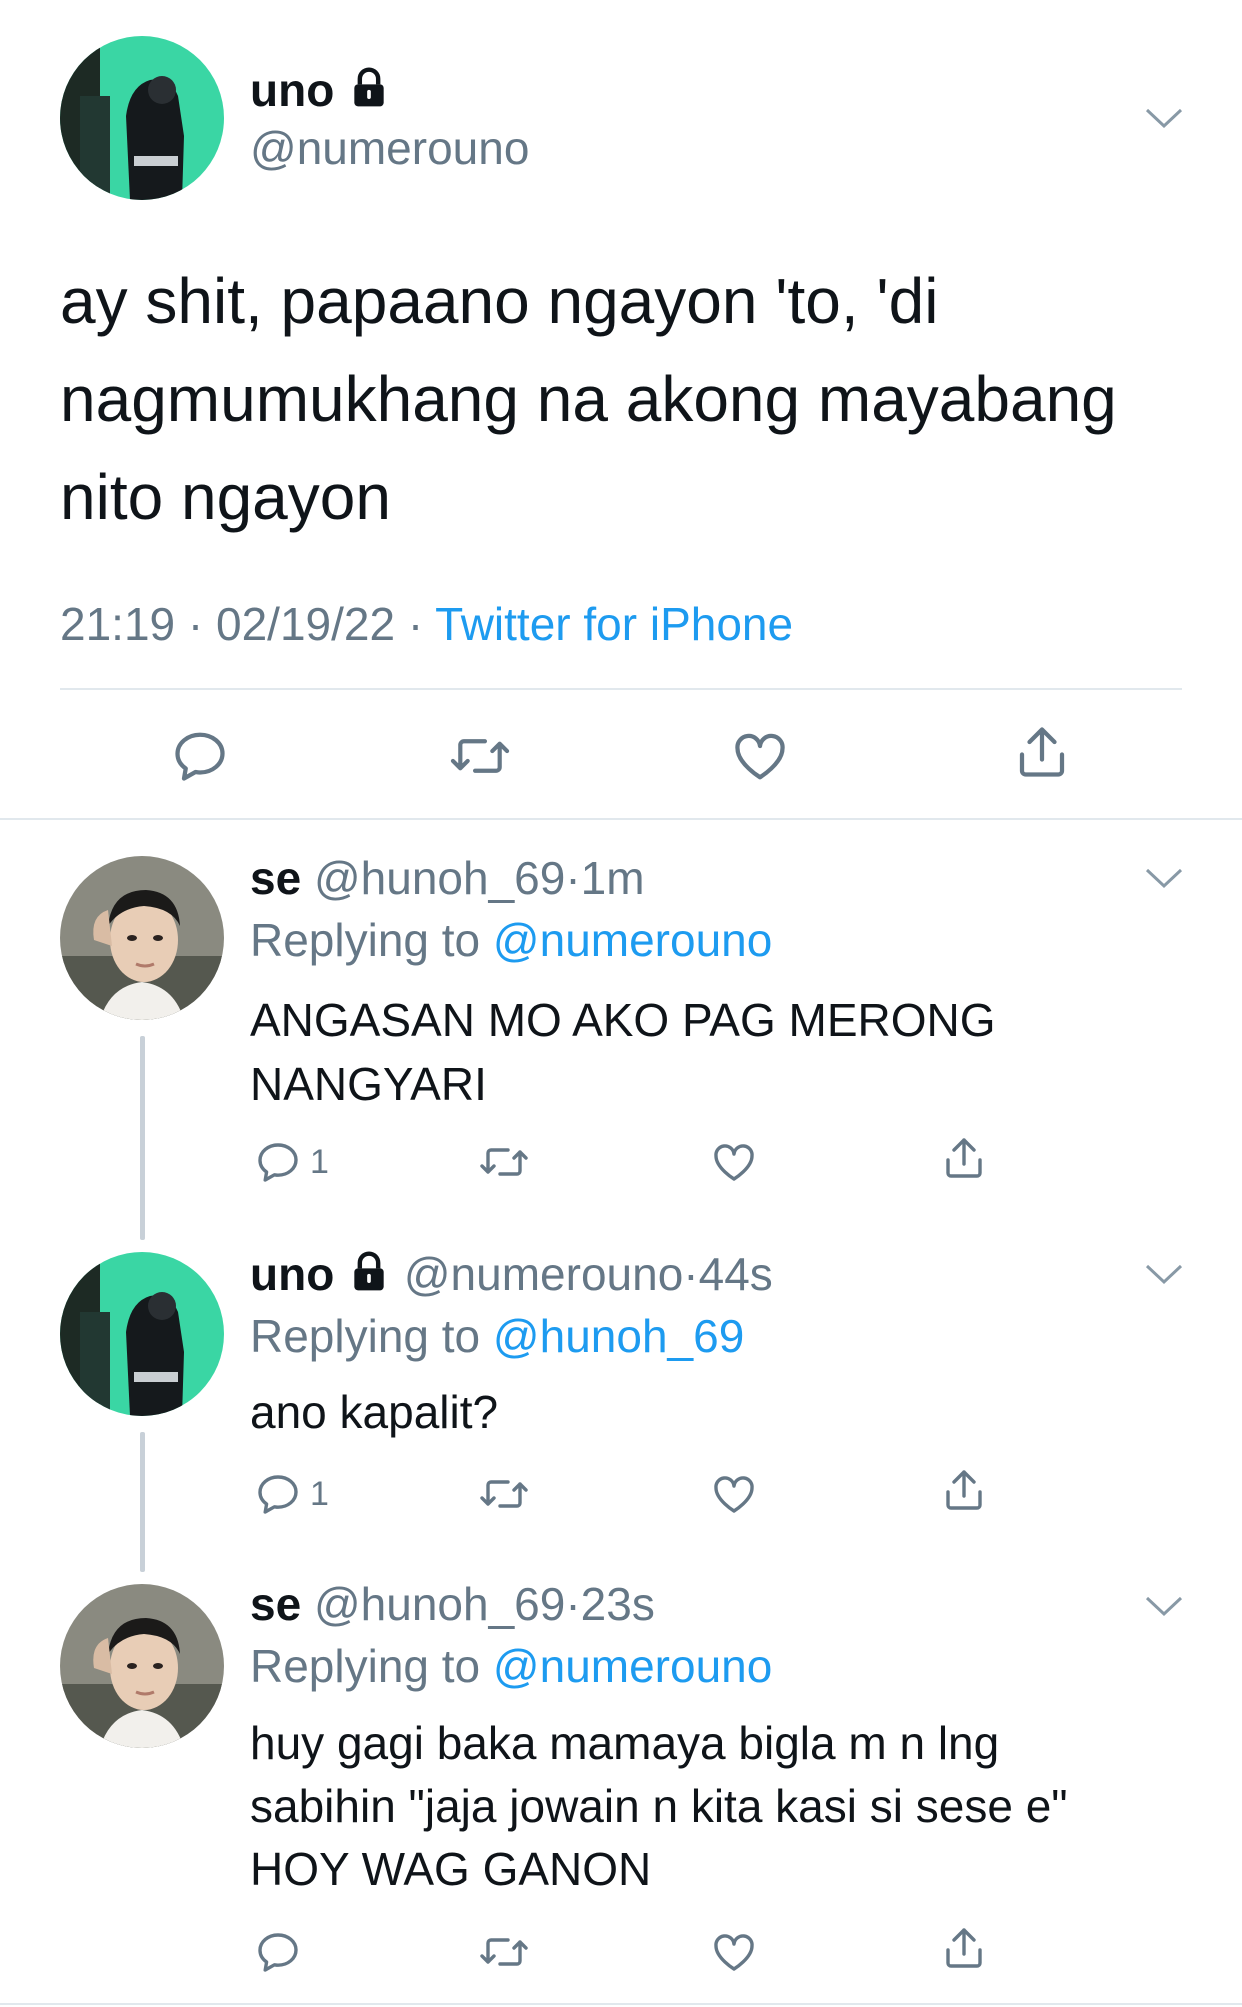 The height and width of the screenshot is (2007, 1242). What do you see at coordinates (426, 624) in the screenshot?
I see `tweet-meta: 21:19 · 02/19/22 · Twitter for iPhone` at bounding box center [426, 624].